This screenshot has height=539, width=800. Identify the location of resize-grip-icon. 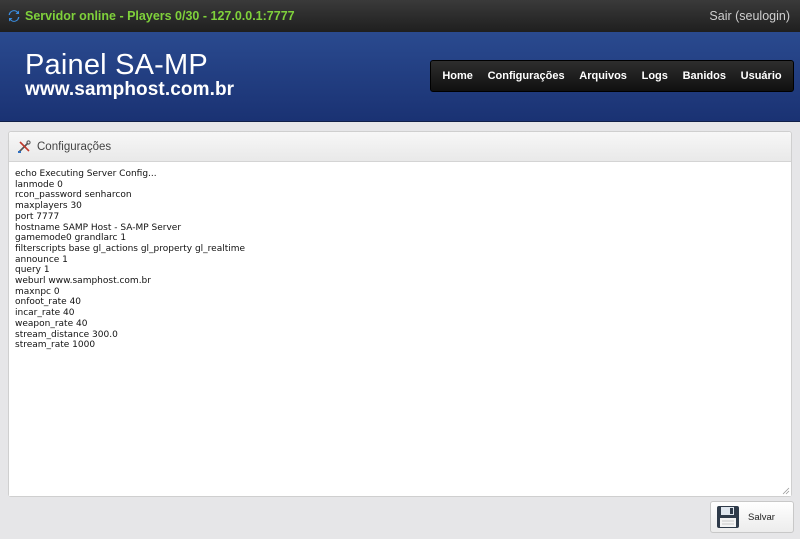
(786, 491).